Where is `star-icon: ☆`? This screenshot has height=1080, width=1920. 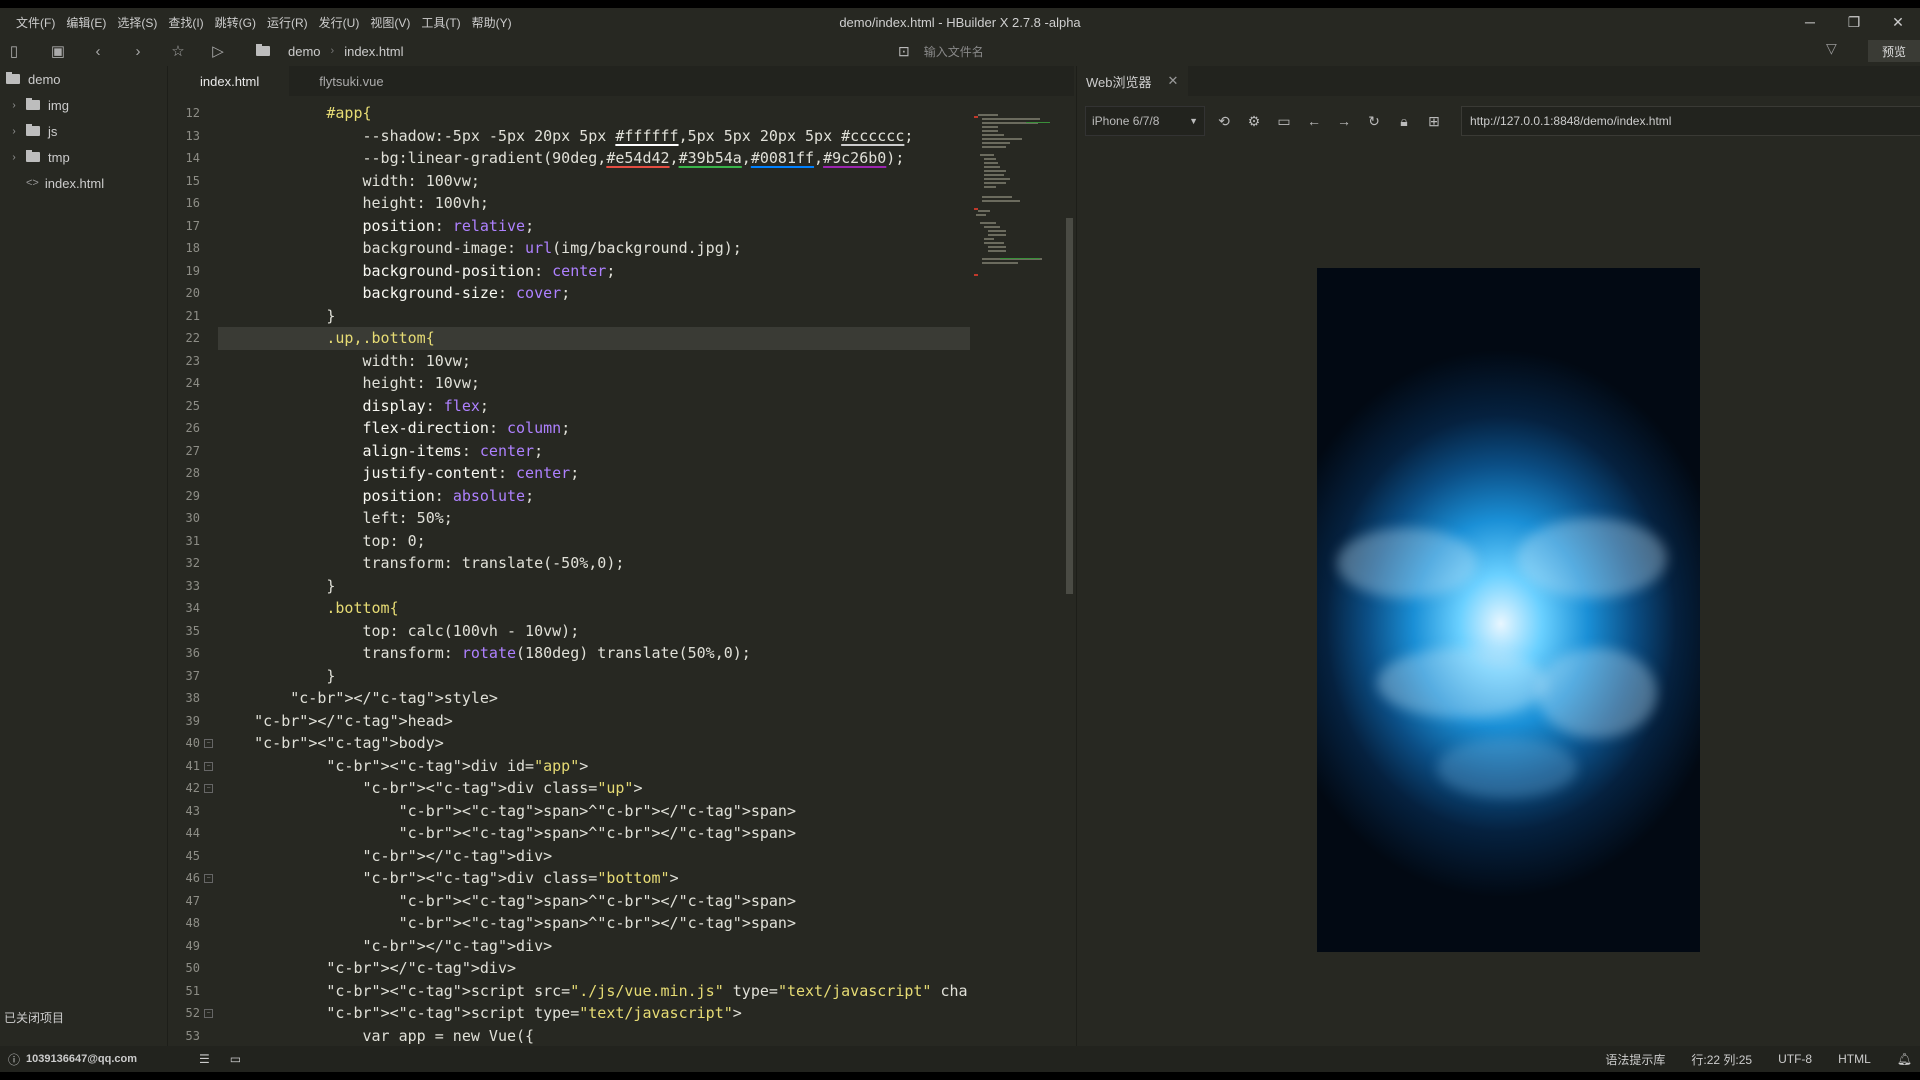
star-icon: ☆ is located at coordinates (178, 51).